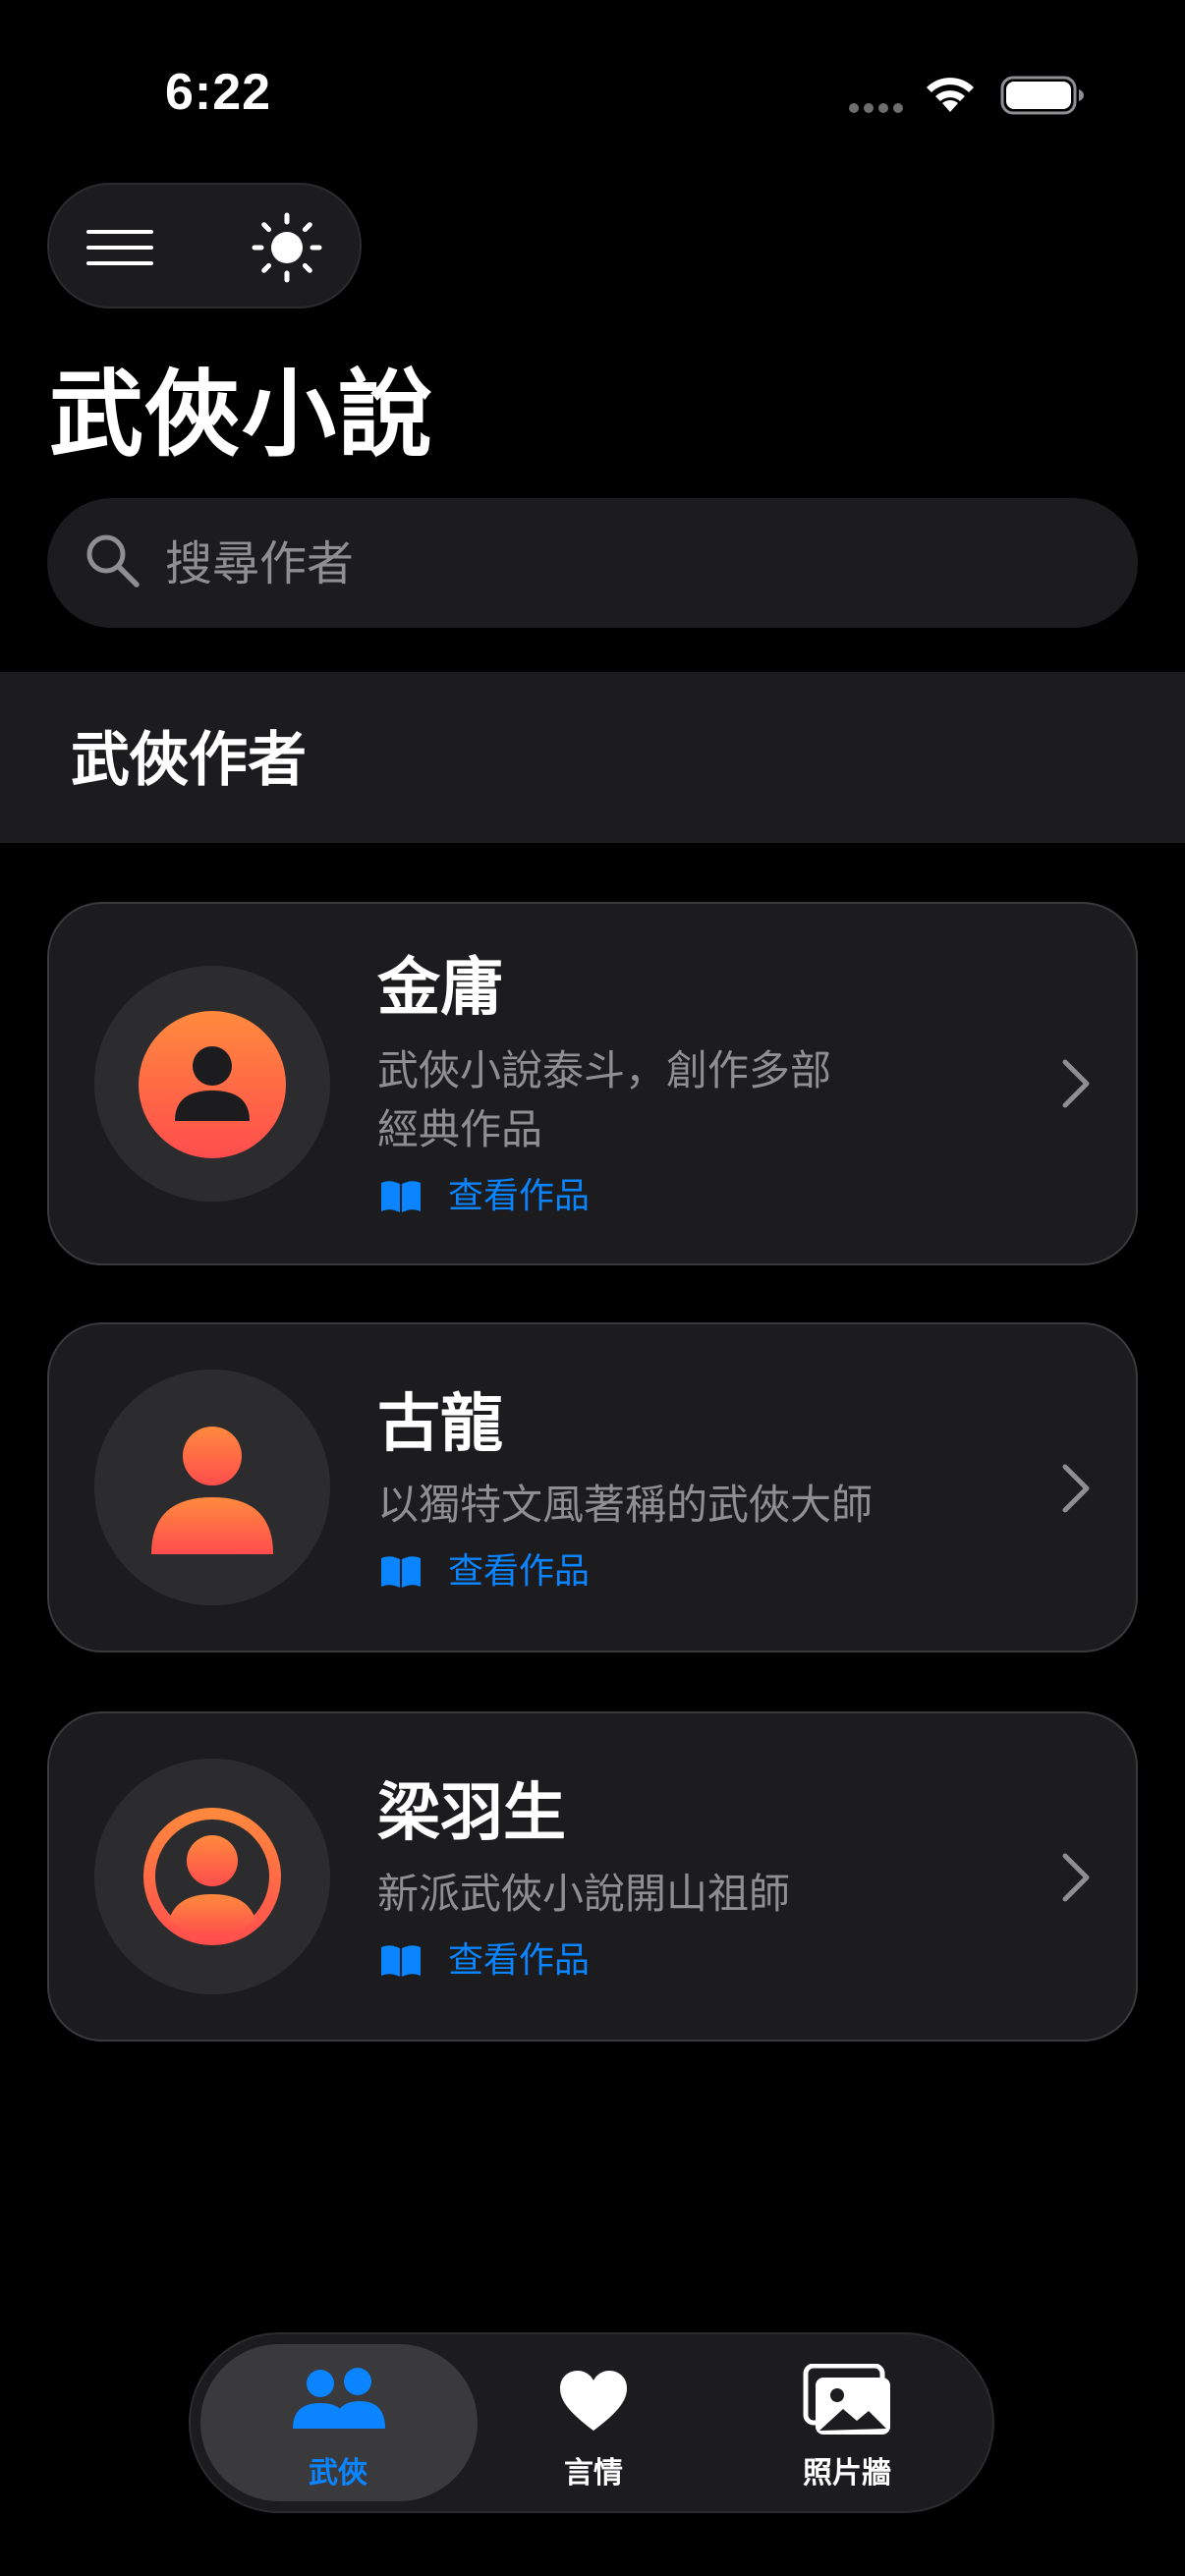  What do you see at coordinates (120, 247) in the screenshot?
I see `hamburger-menu-icon` at bounding box center [120, 247].